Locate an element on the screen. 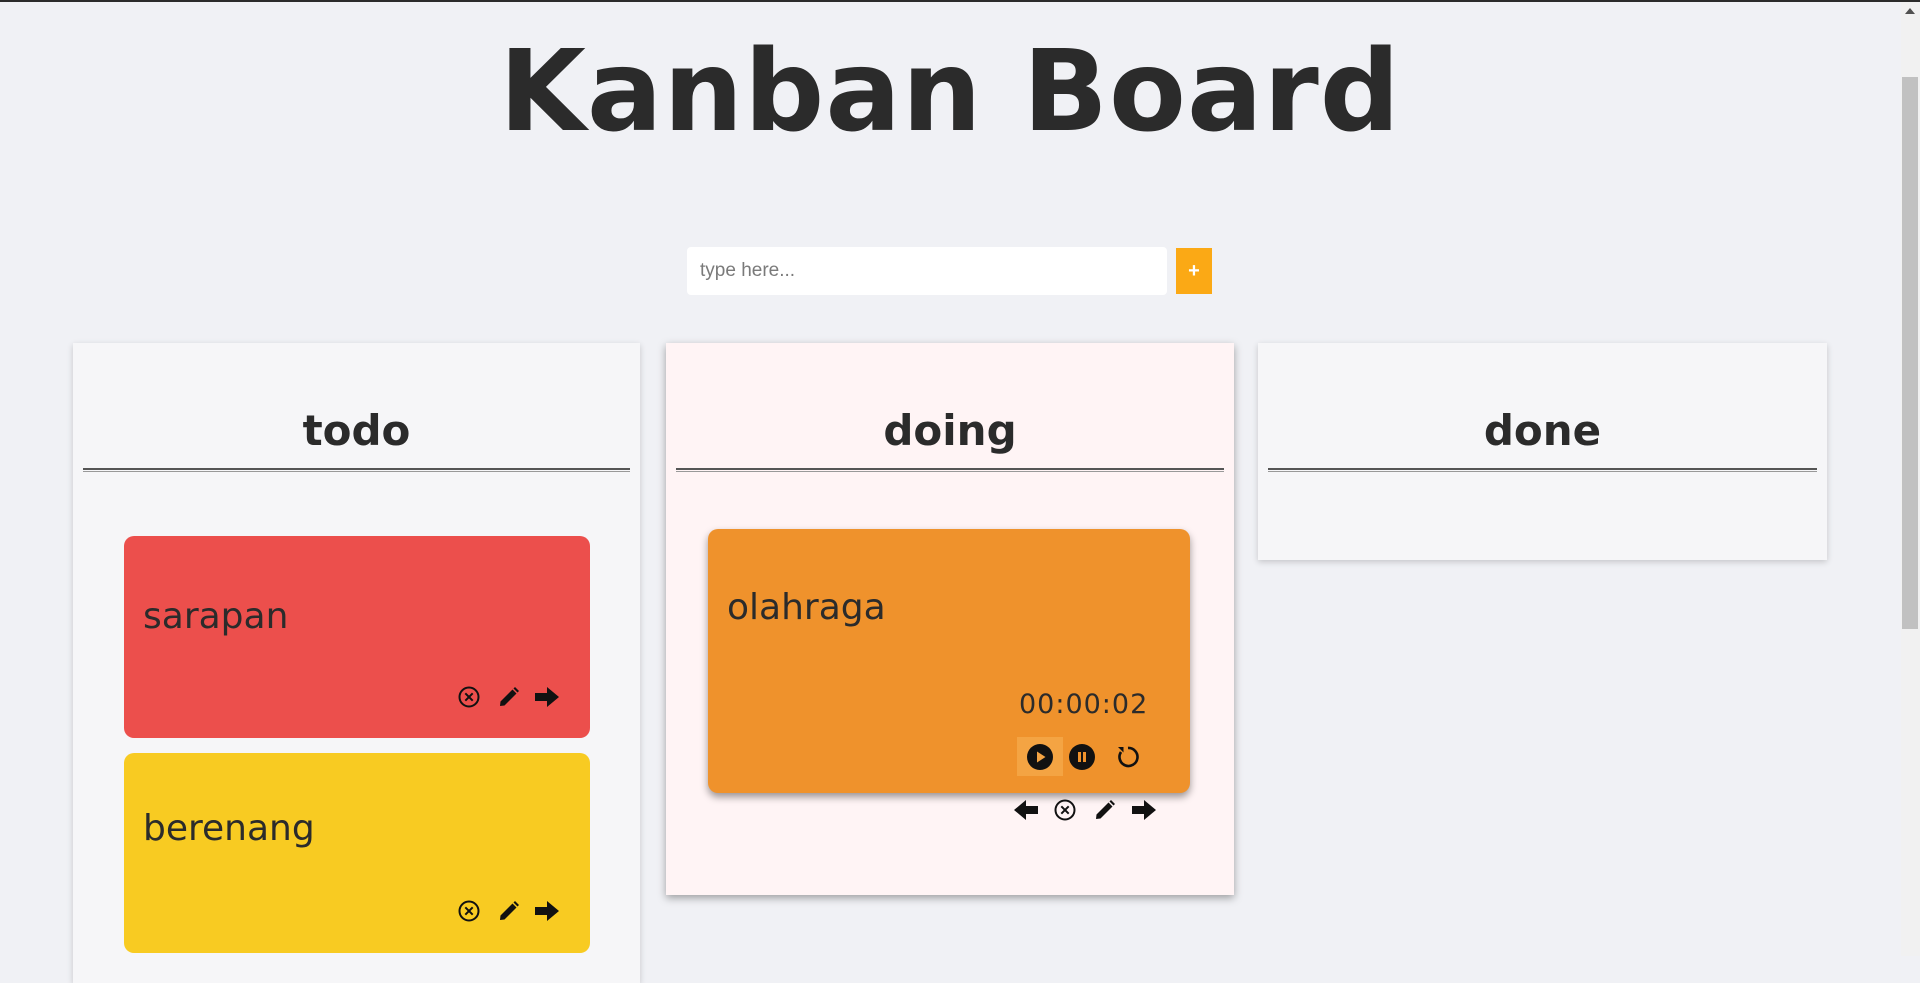 The image size is (1920, 983). task-card: sarapan is located at coordinates (357, 637).